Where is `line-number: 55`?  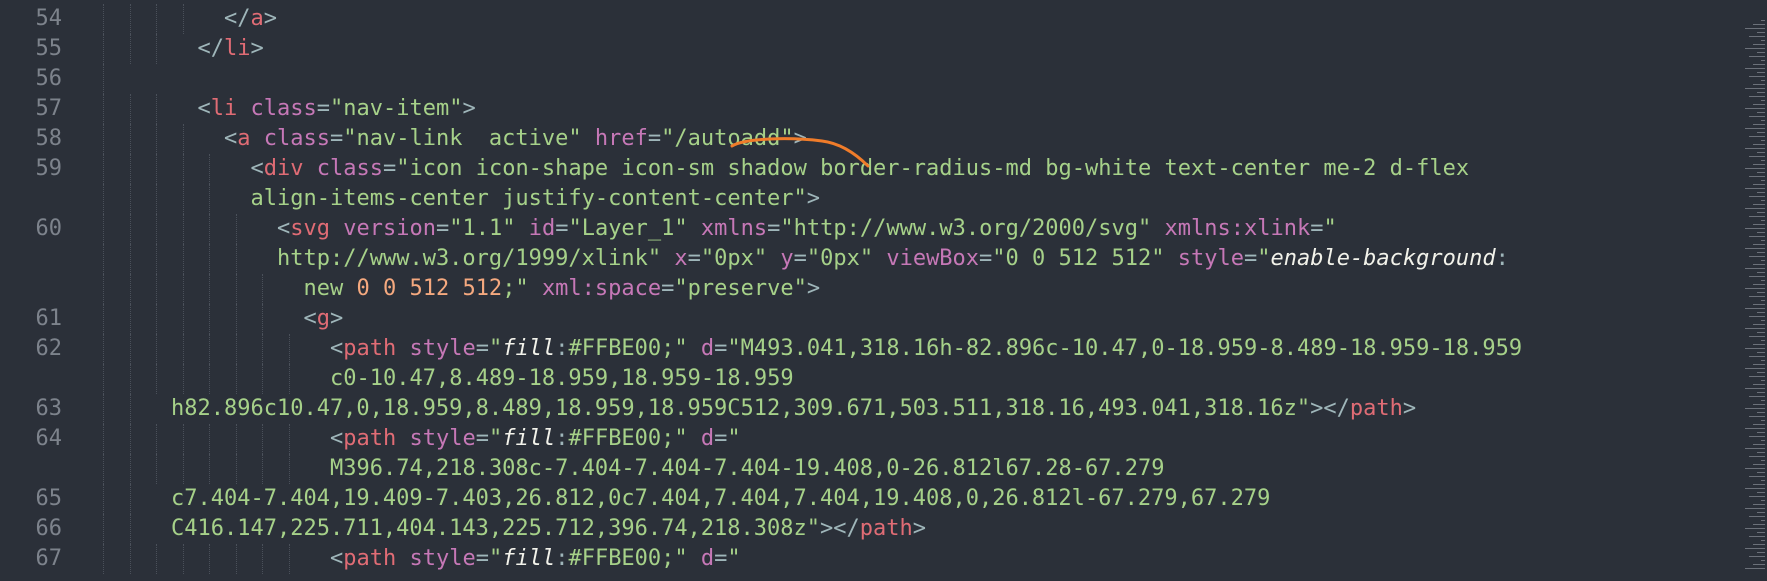
line-number: 55 is located at coordinates (49, 48).